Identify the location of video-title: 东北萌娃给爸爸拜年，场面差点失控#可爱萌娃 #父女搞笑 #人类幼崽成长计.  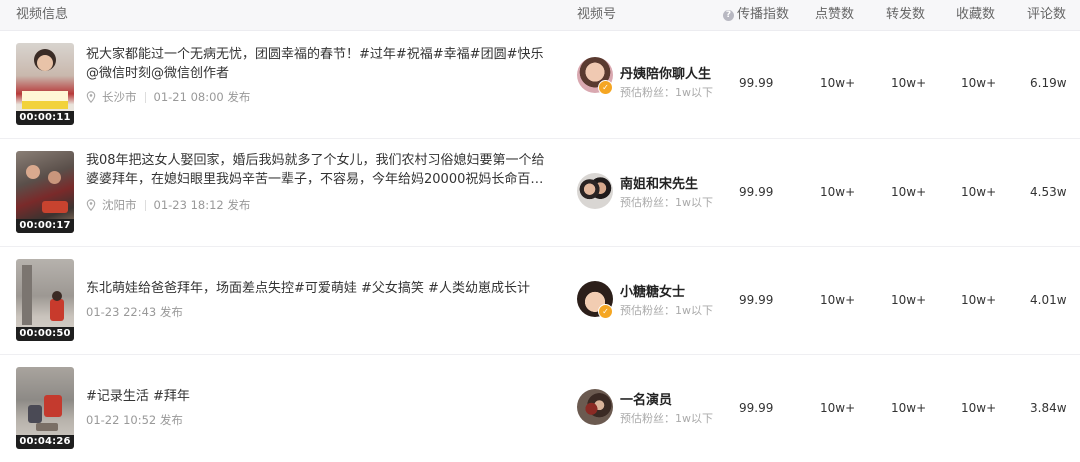
(317, 288).